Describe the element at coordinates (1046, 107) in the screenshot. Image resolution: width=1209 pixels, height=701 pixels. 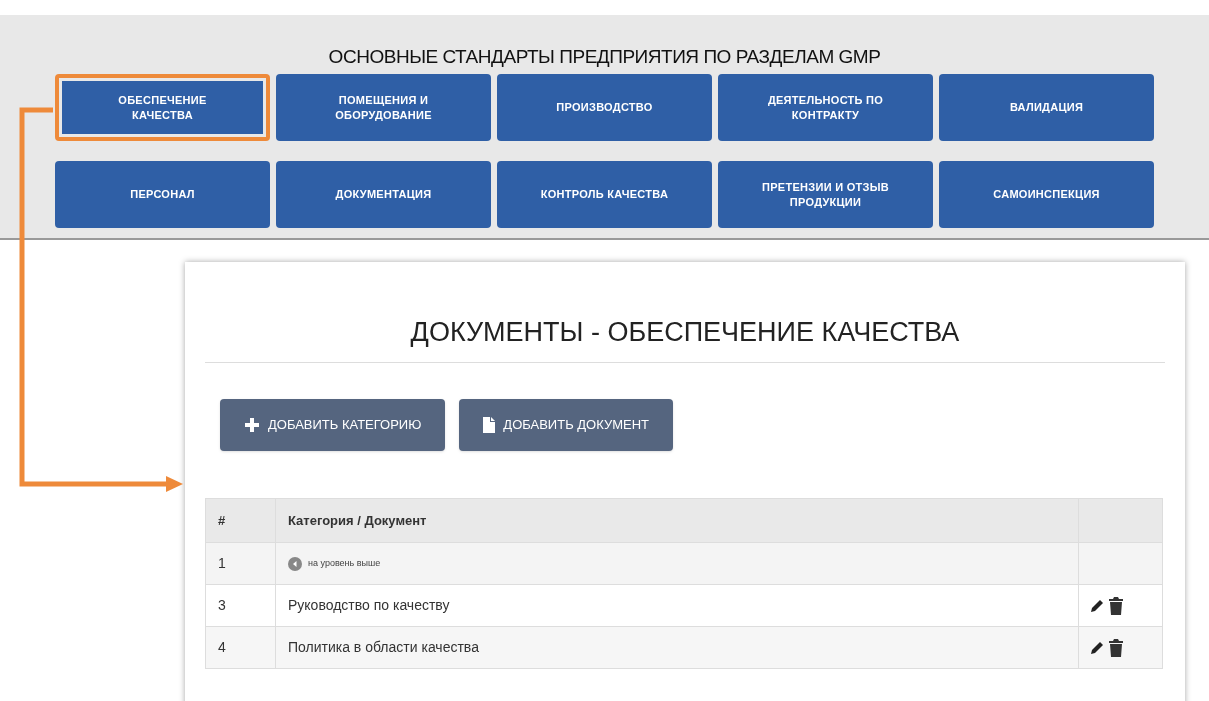
I see `section-tab: ВАЛИДАЦИЯ` at that location.